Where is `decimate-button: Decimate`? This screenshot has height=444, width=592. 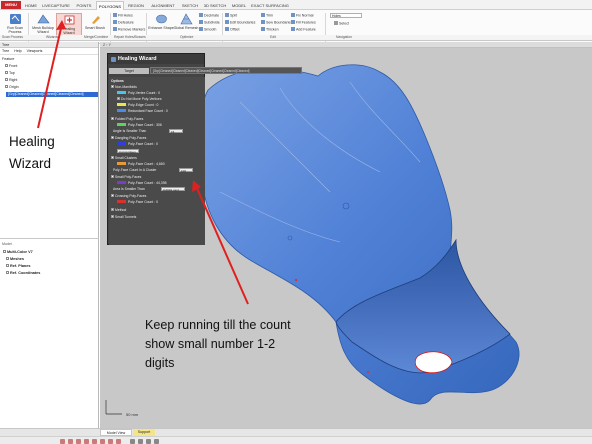 decimate-button: Decimate is located at coordinates (209, 15).